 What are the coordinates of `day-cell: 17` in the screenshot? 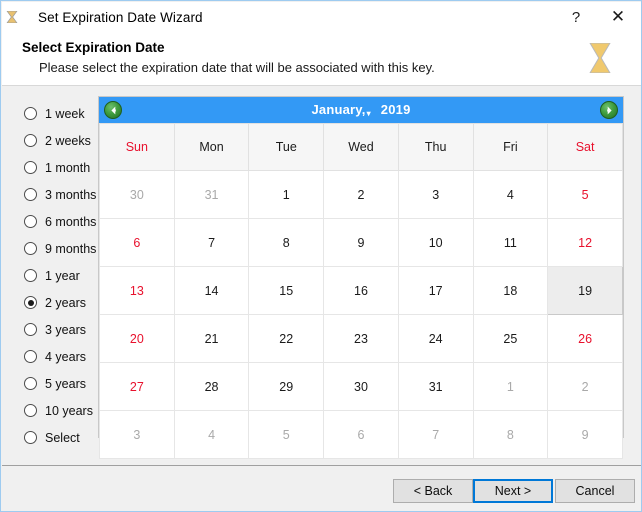 It's located at (435, 290).